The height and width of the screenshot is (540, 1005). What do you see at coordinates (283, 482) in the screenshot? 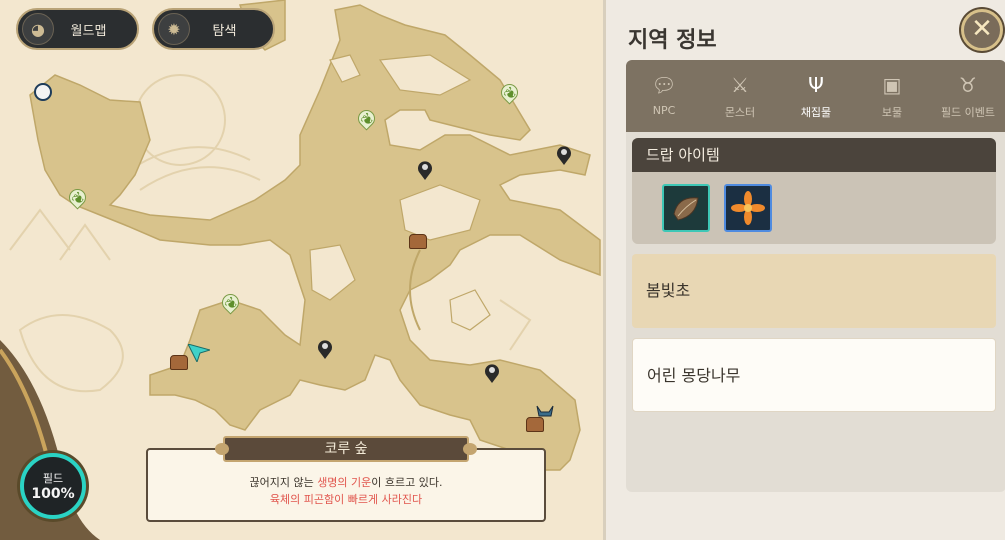
I see `desc-text: 끊어지지 않는` at bounding box center [283, 482].